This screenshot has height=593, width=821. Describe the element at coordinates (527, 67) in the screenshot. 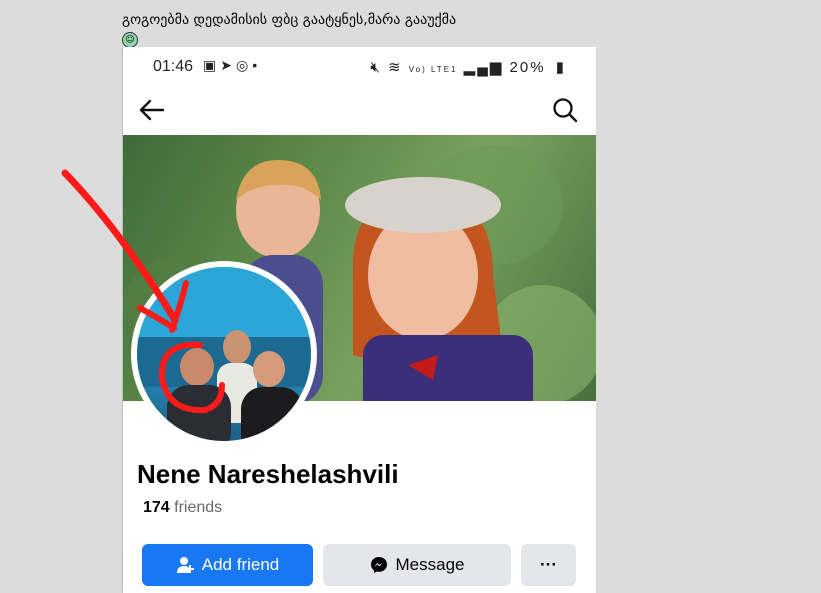

I see `battery-percent: 20%` at that location.